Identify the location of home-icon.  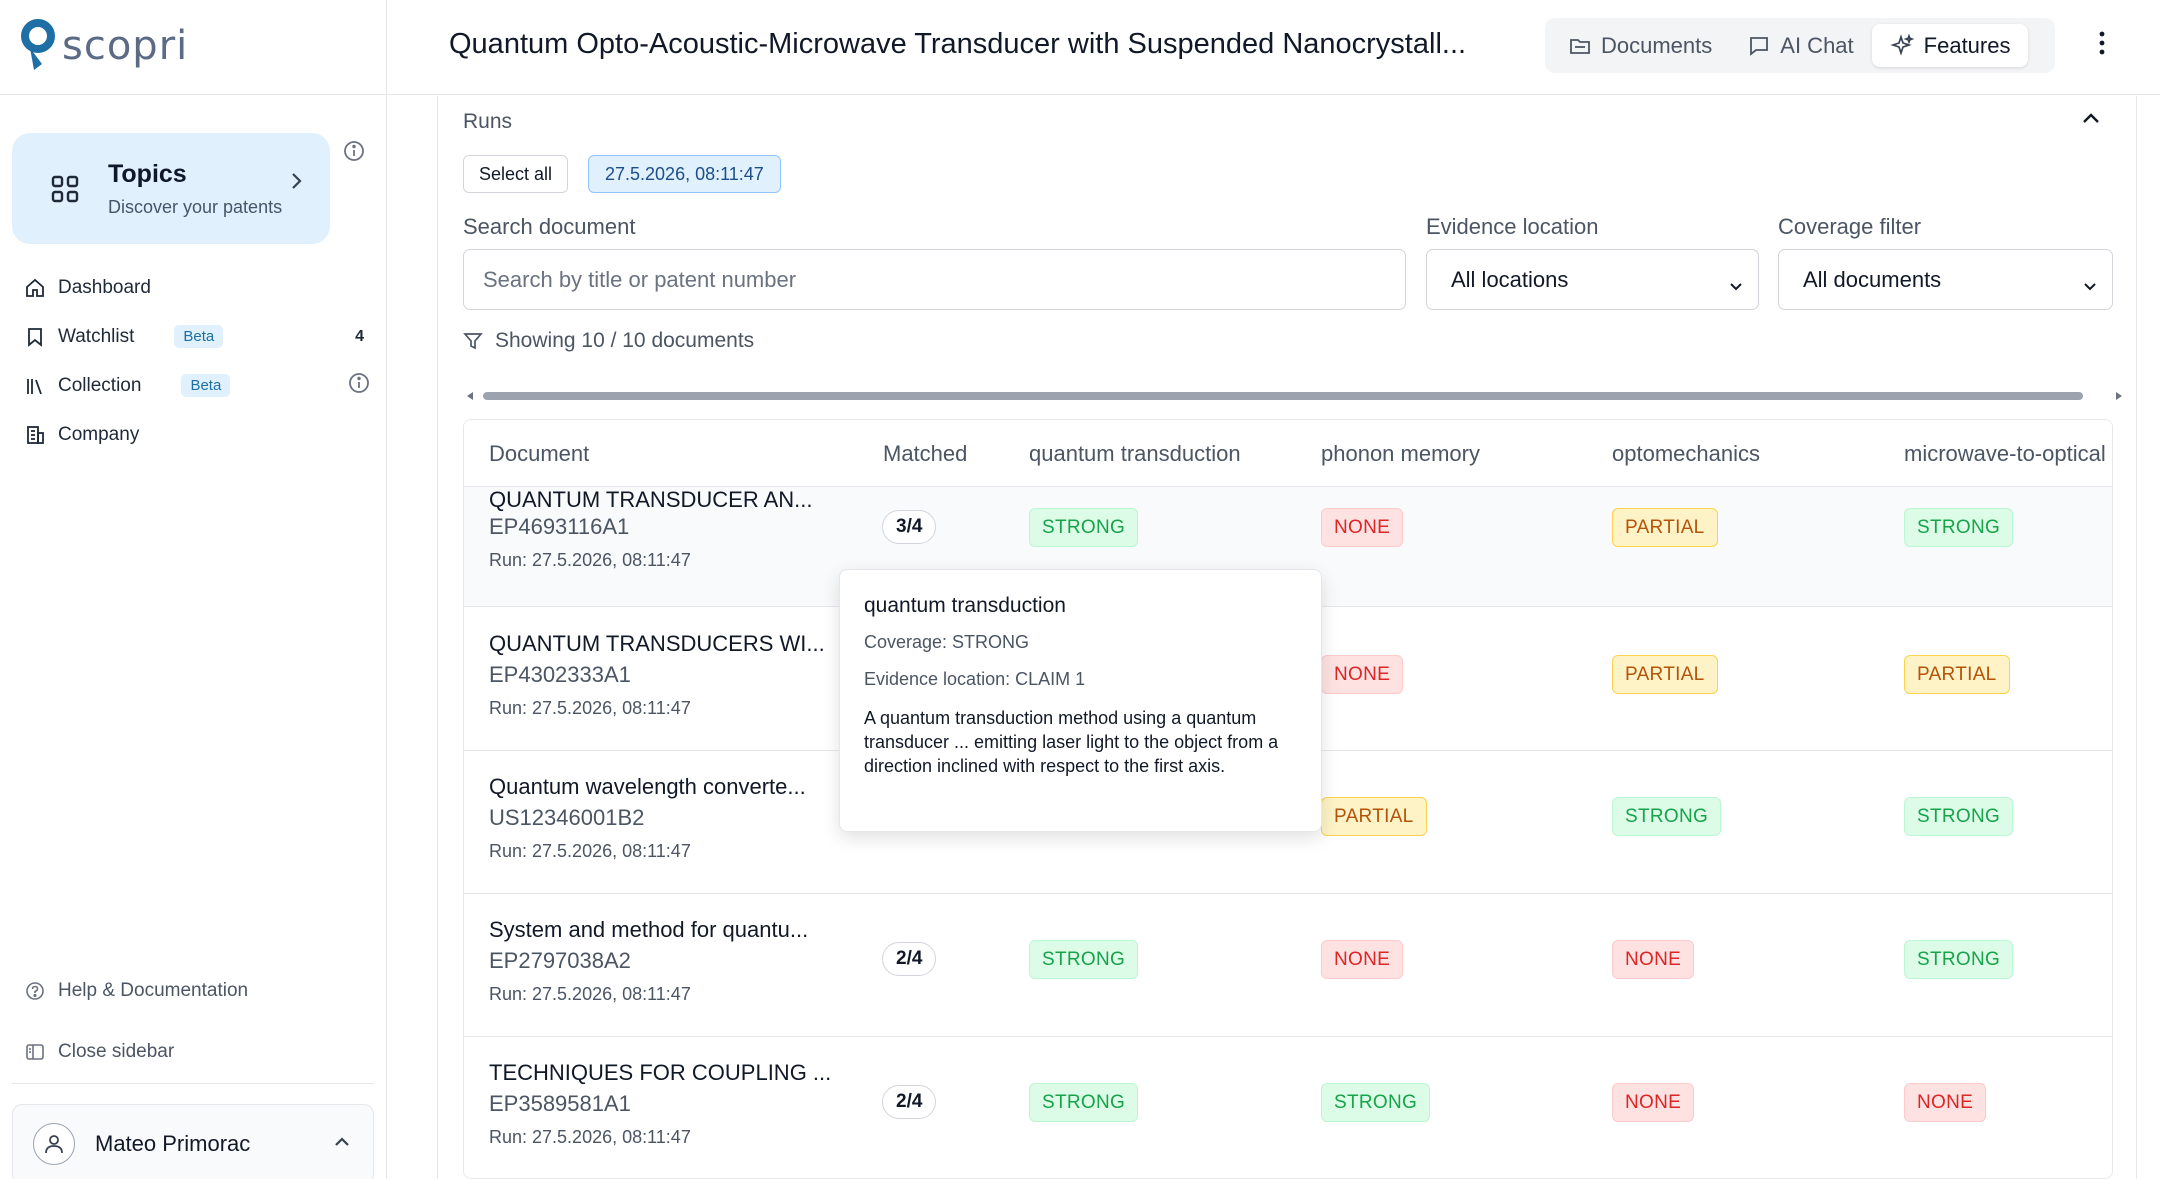
(35, 288).